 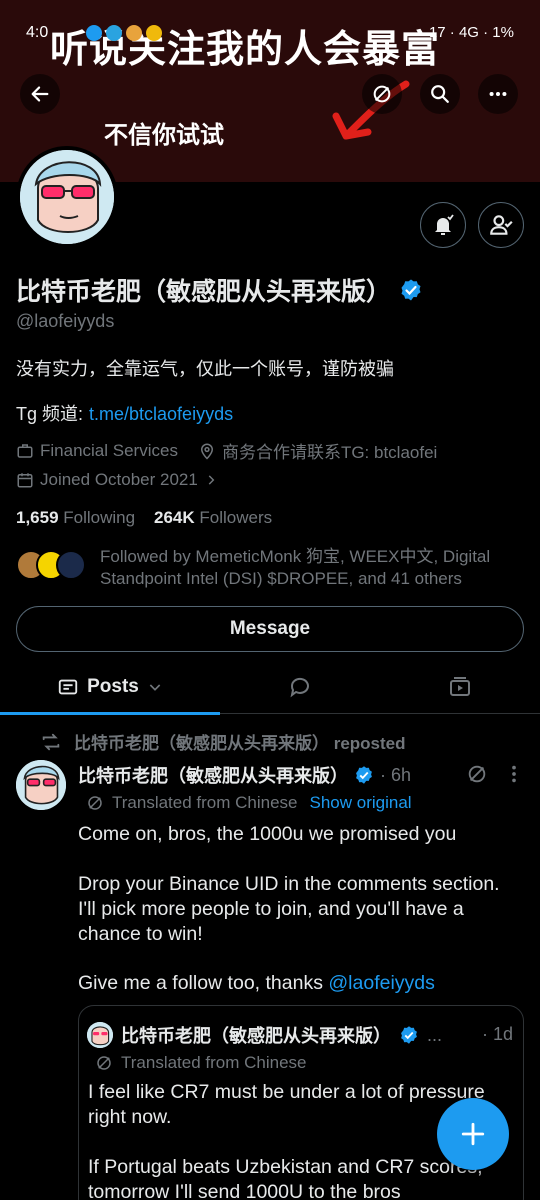 What do you see at coordinates (214, 1062) in the screenshot?
I see `quote-translated-label: Translated from Chinese` at bounding box center [214, 1062].